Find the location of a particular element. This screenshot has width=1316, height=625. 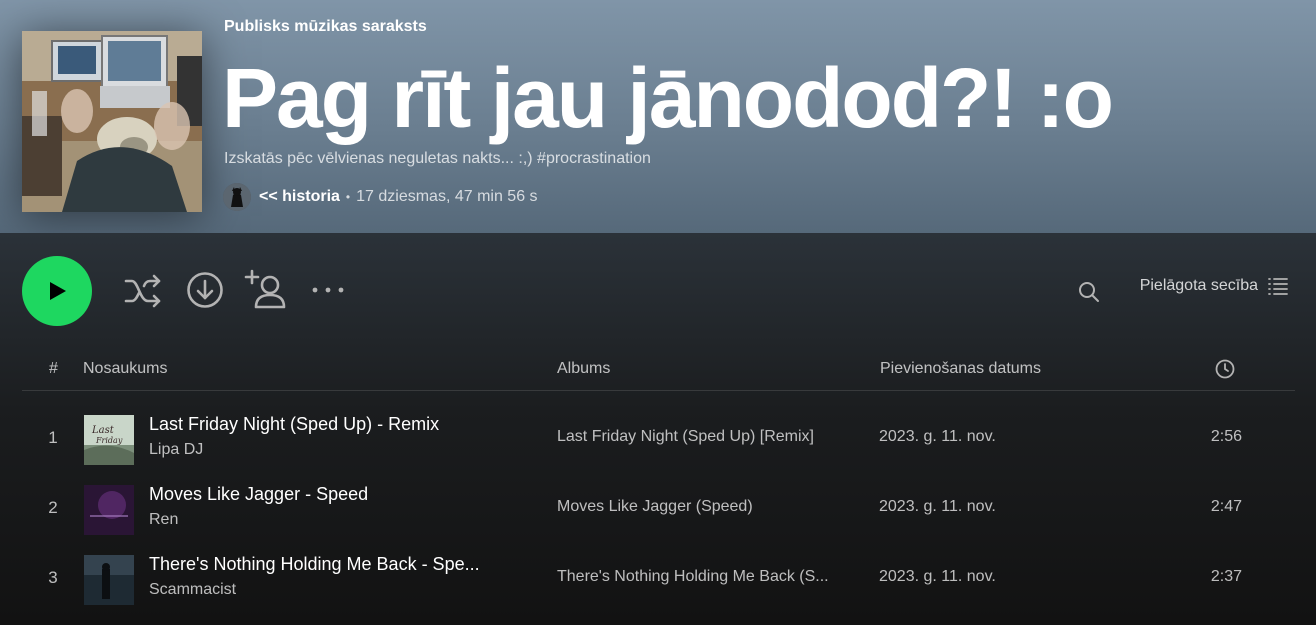

download-button is located at coordinates (205, 290).